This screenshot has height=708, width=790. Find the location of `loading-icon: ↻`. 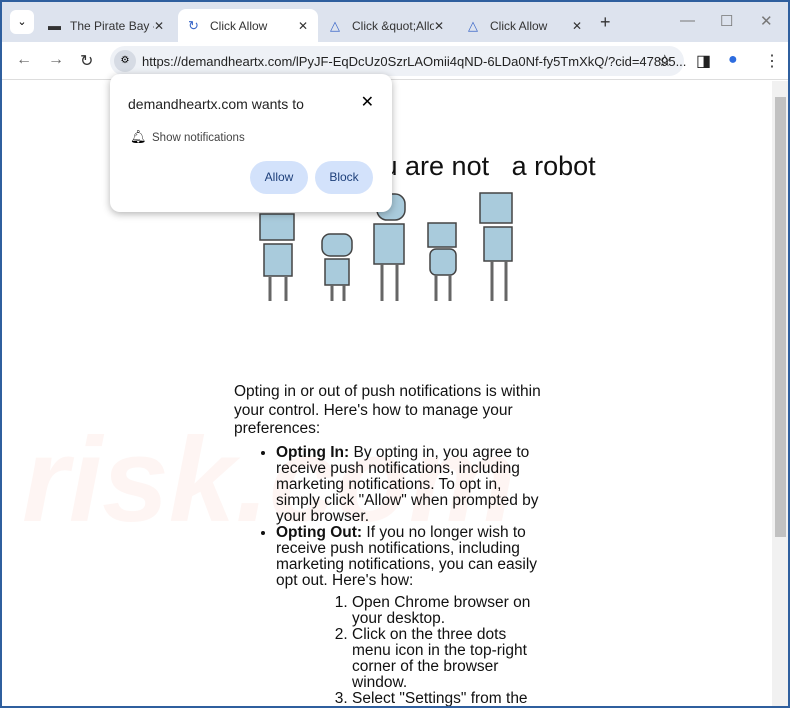

loading-icon: ↻ is located at coordinates (193, 25).